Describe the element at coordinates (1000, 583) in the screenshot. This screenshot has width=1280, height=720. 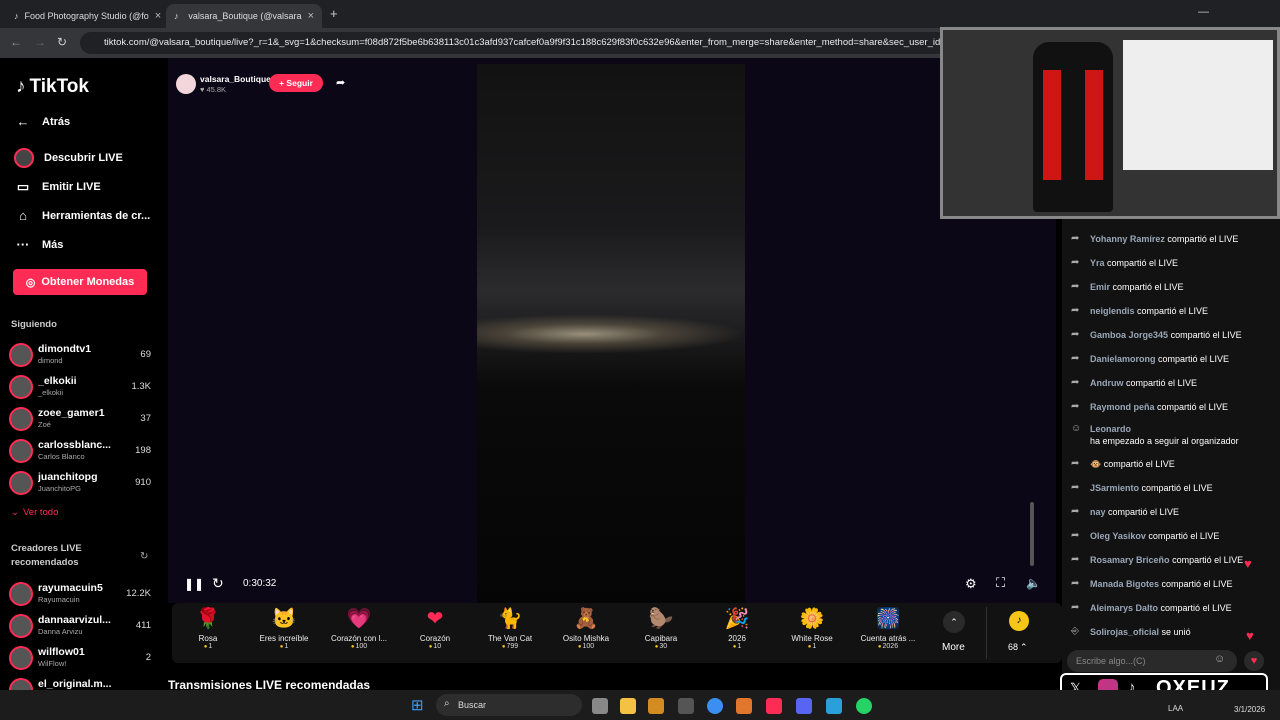
I see `fullscreen-icon: ⛶` at that location.